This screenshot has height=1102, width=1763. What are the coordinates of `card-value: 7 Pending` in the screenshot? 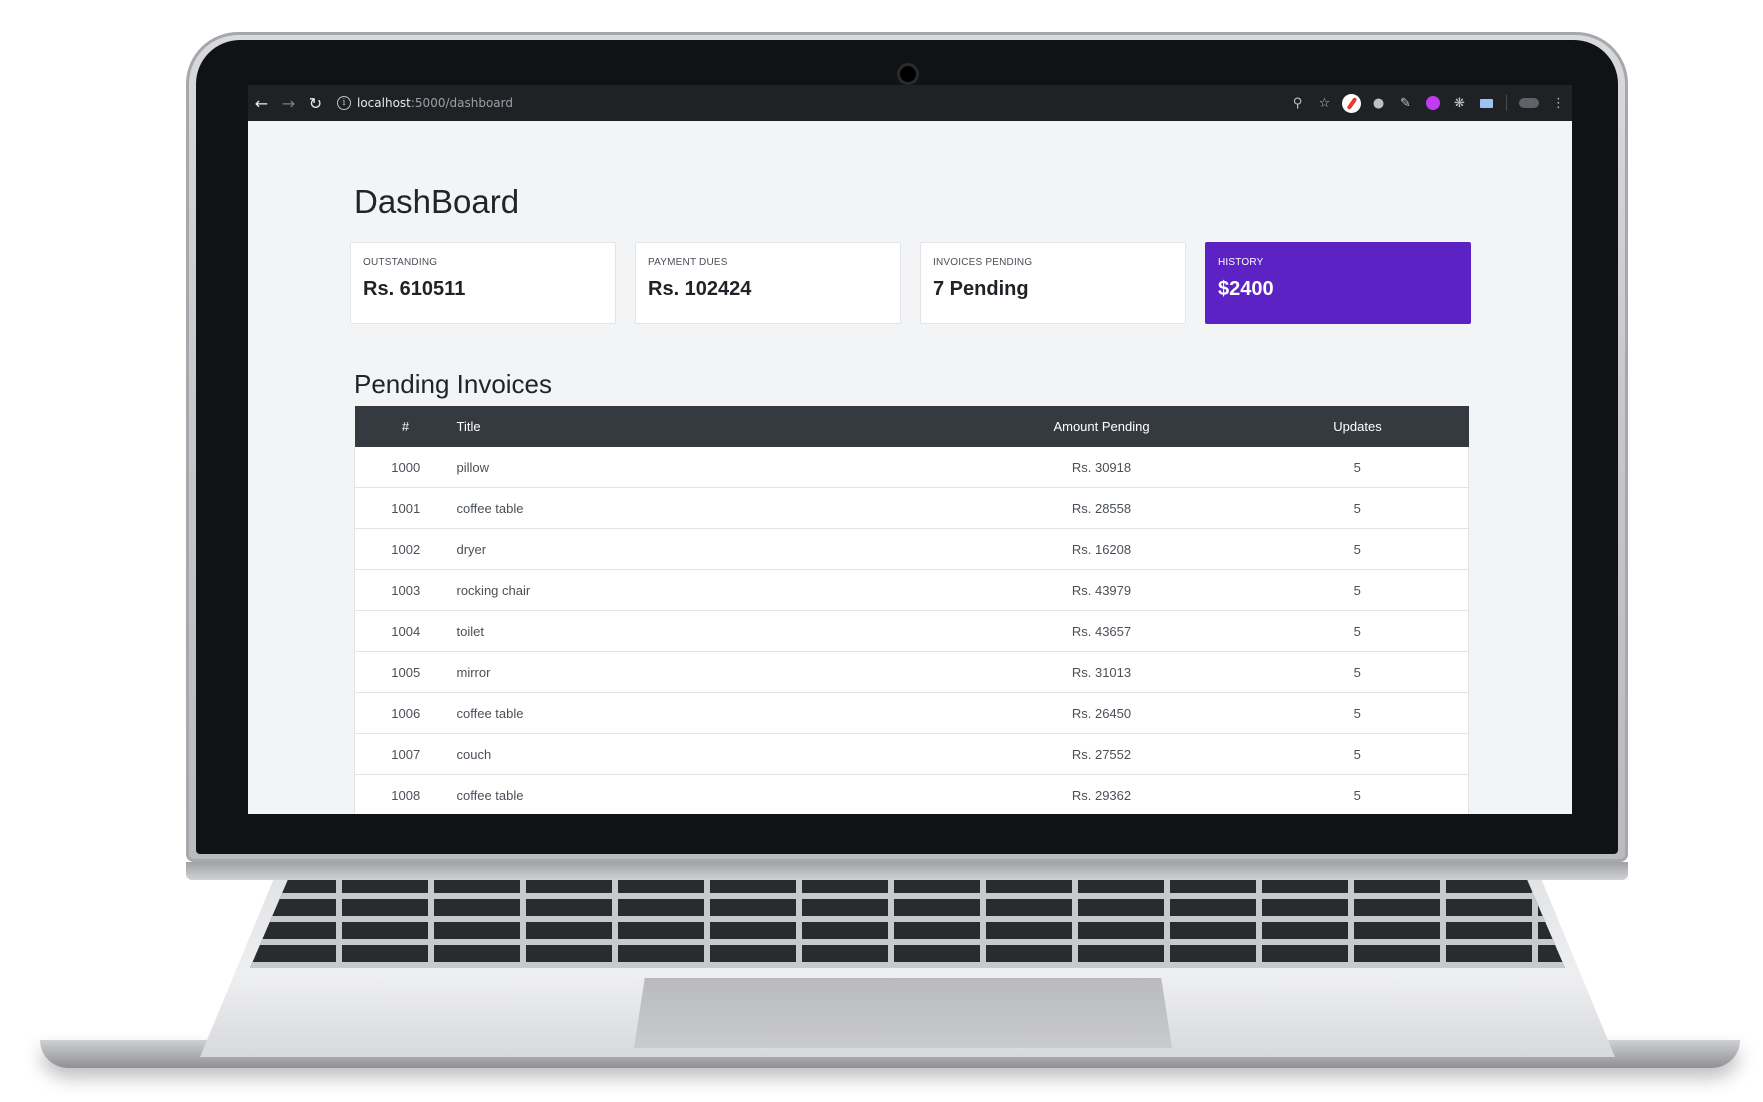 It's located at (981, 289).